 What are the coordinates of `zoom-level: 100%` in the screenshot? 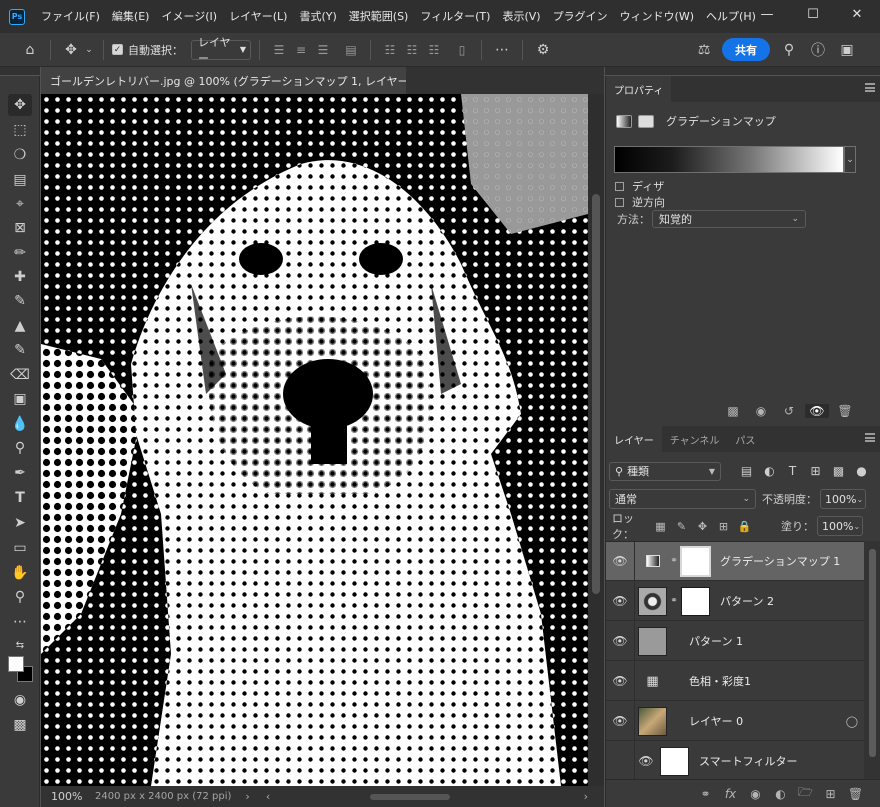 It's located at (65, 796).